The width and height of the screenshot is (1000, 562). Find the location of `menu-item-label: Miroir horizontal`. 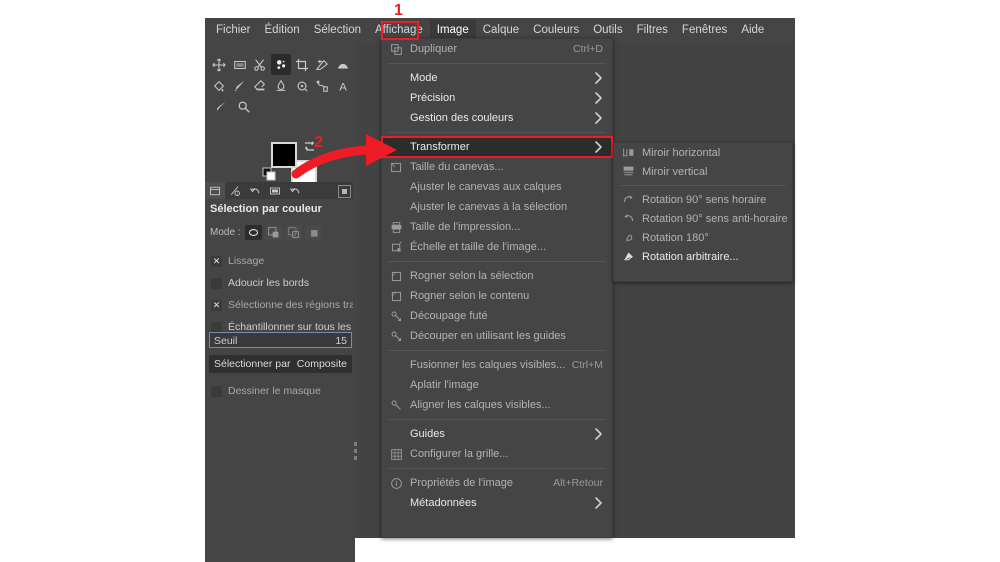

menu-item-label: Miroir horizontal is located at coordinates (681, 152).